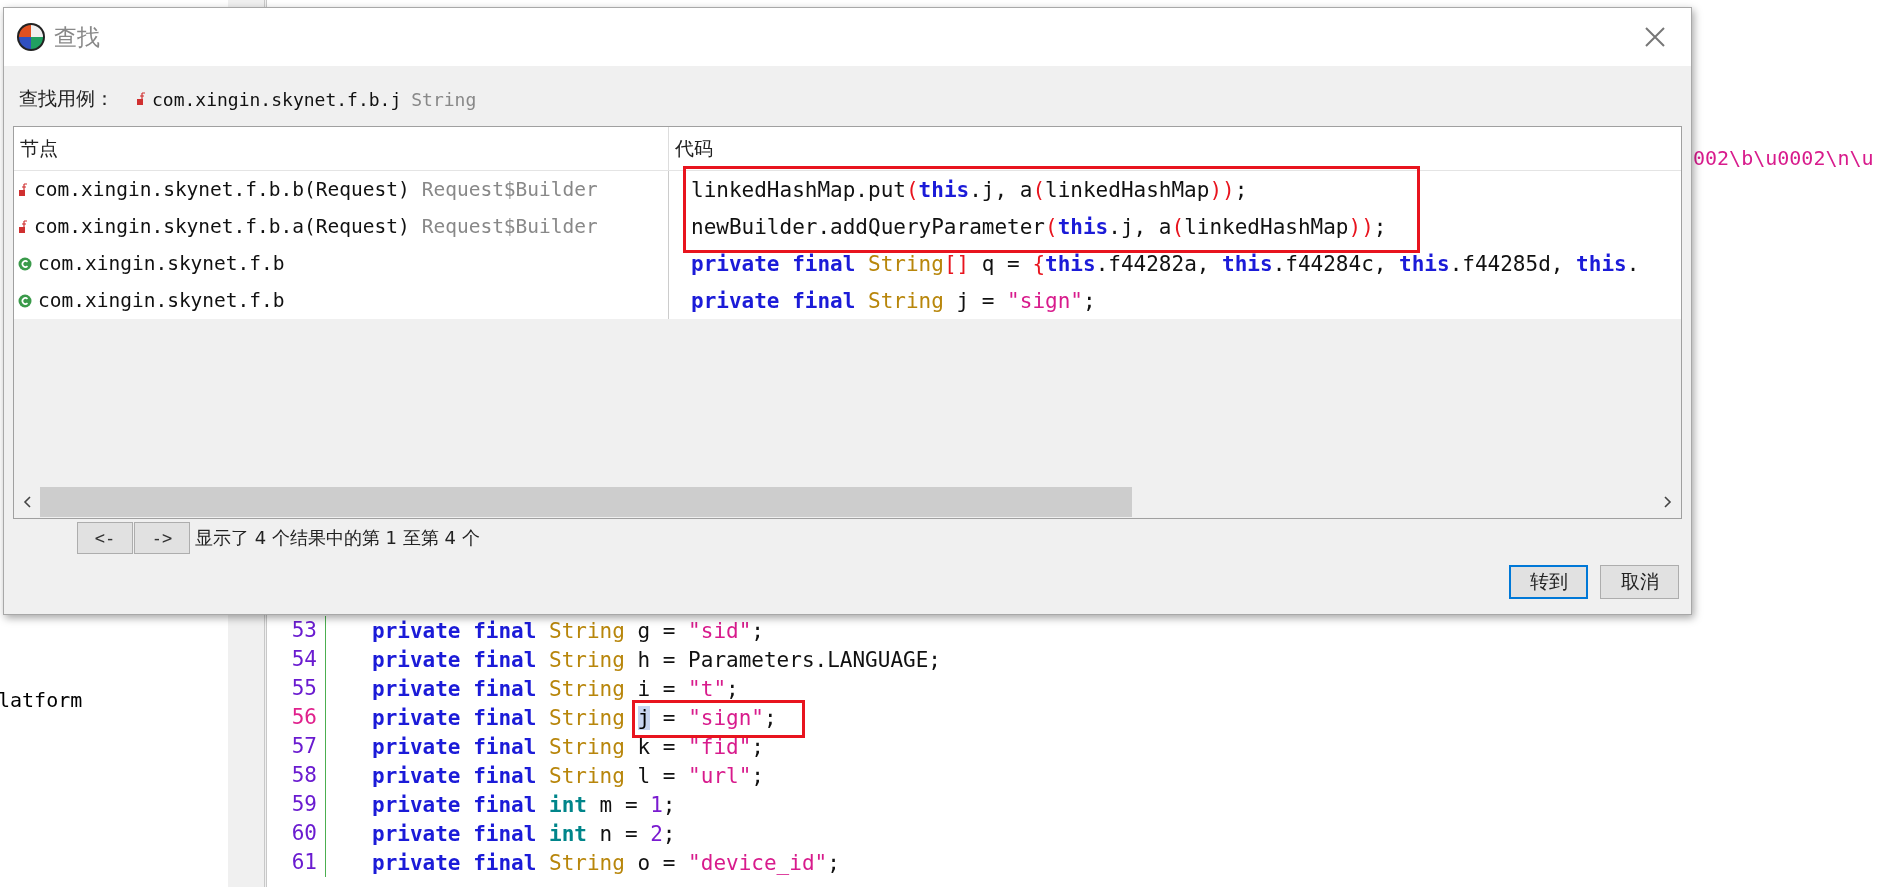 The image size is (1879, 887). I want to click on code-line: private final int m = 1;, so click(523, 804).